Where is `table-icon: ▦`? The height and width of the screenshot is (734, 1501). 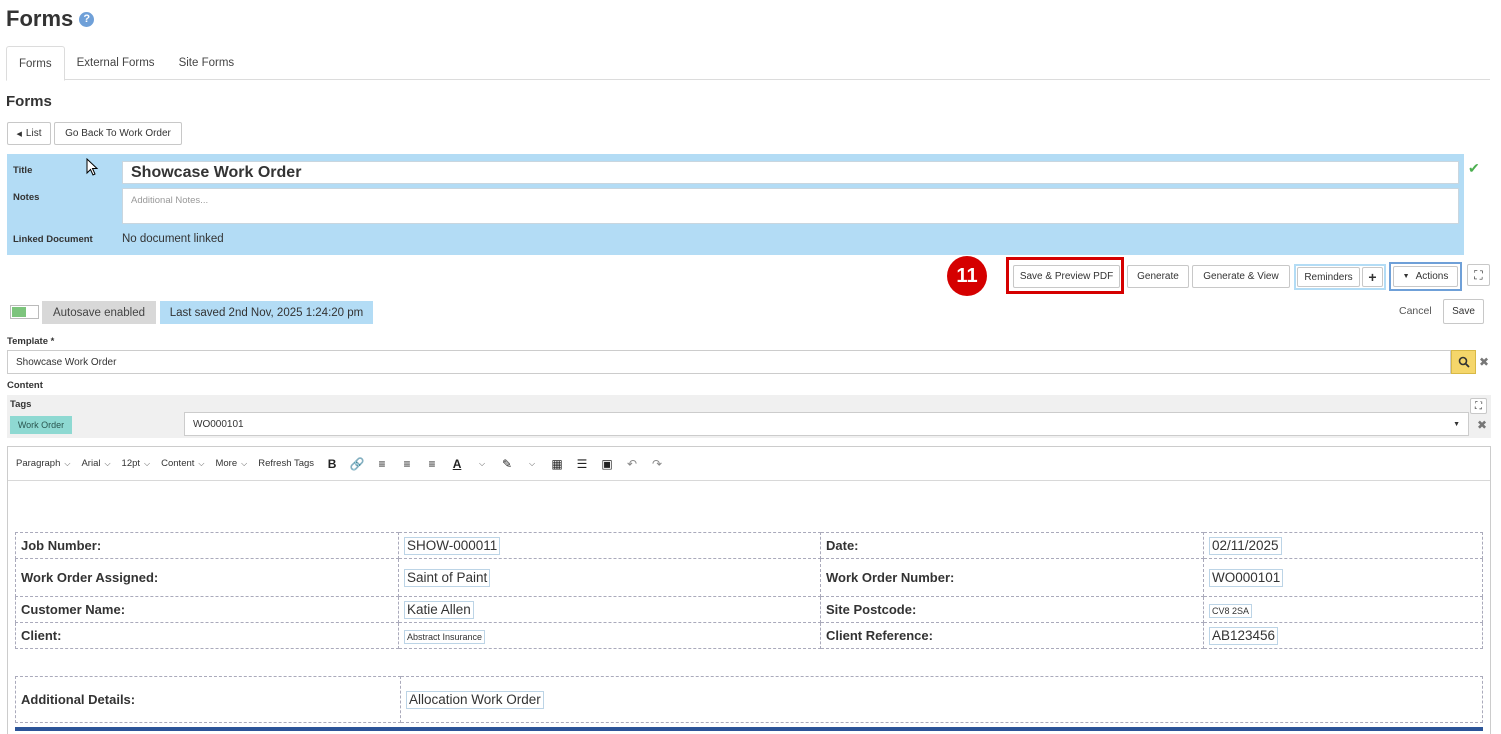
table-icon: ▦ is located at coordinates (557, 464).